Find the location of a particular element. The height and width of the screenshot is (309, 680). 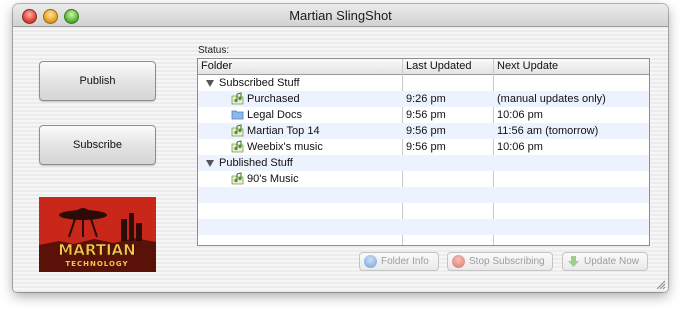

table-row: Subscribed Stuff is located at coordinates (423, 83).